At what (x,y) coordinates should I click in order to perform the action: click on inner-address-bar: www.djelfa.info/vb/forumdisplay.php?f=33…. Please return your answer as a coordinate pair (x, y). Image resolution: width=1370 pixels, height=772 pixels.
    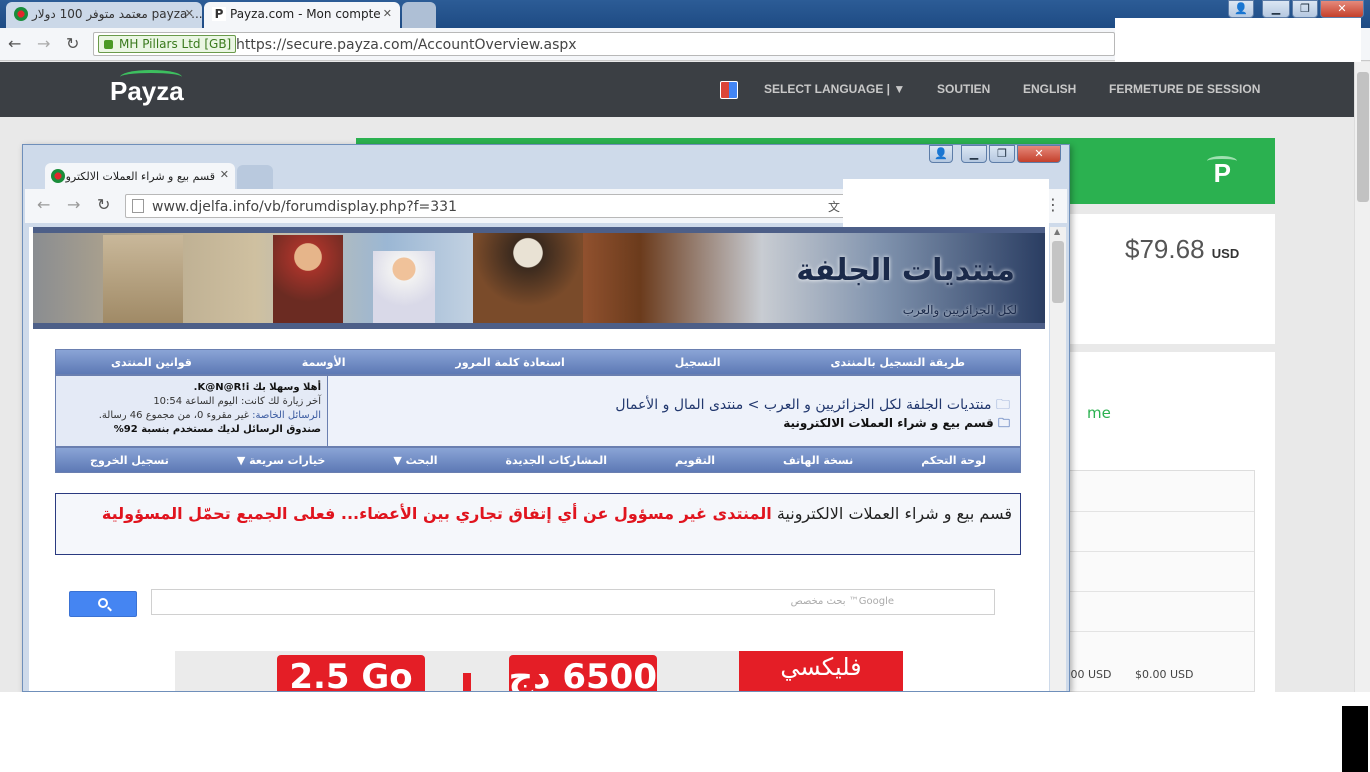
    Looking at the image, I should click on (485, 206).